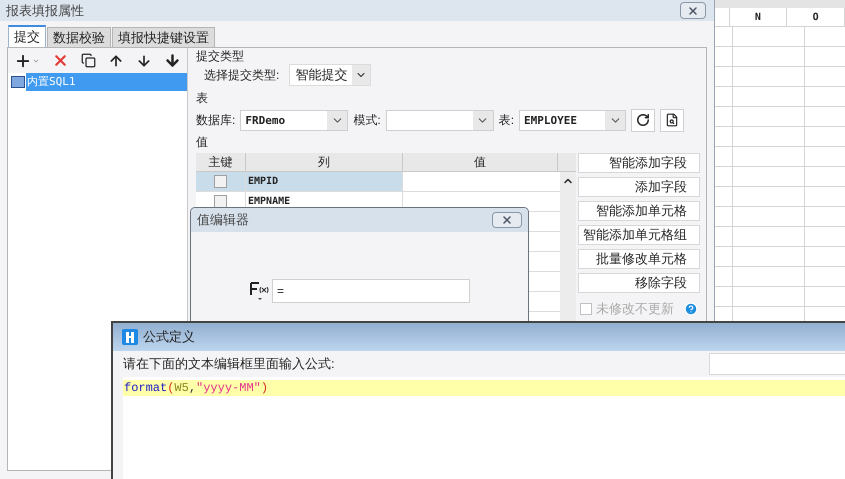 The width and height of the screenshot is (845, 479). What do you see at coordinates (242, 75) in the screenshot?
I see `field-label: 选择提交类型:` at bounding box center [242, 75].